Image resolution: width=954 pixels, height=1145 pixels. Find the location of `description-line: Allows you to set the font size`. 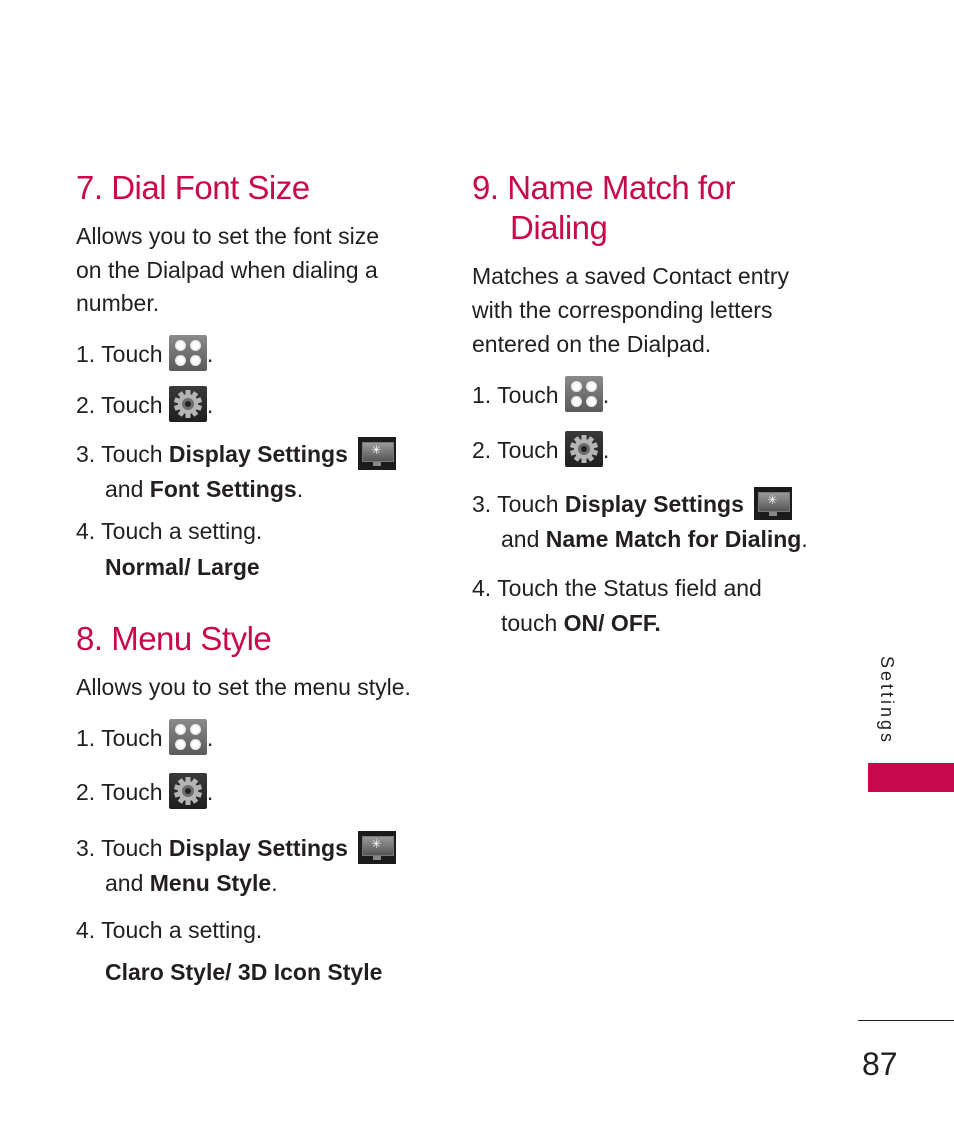

description-line: Allows you to set the font size is located at coordinates (227, 236).